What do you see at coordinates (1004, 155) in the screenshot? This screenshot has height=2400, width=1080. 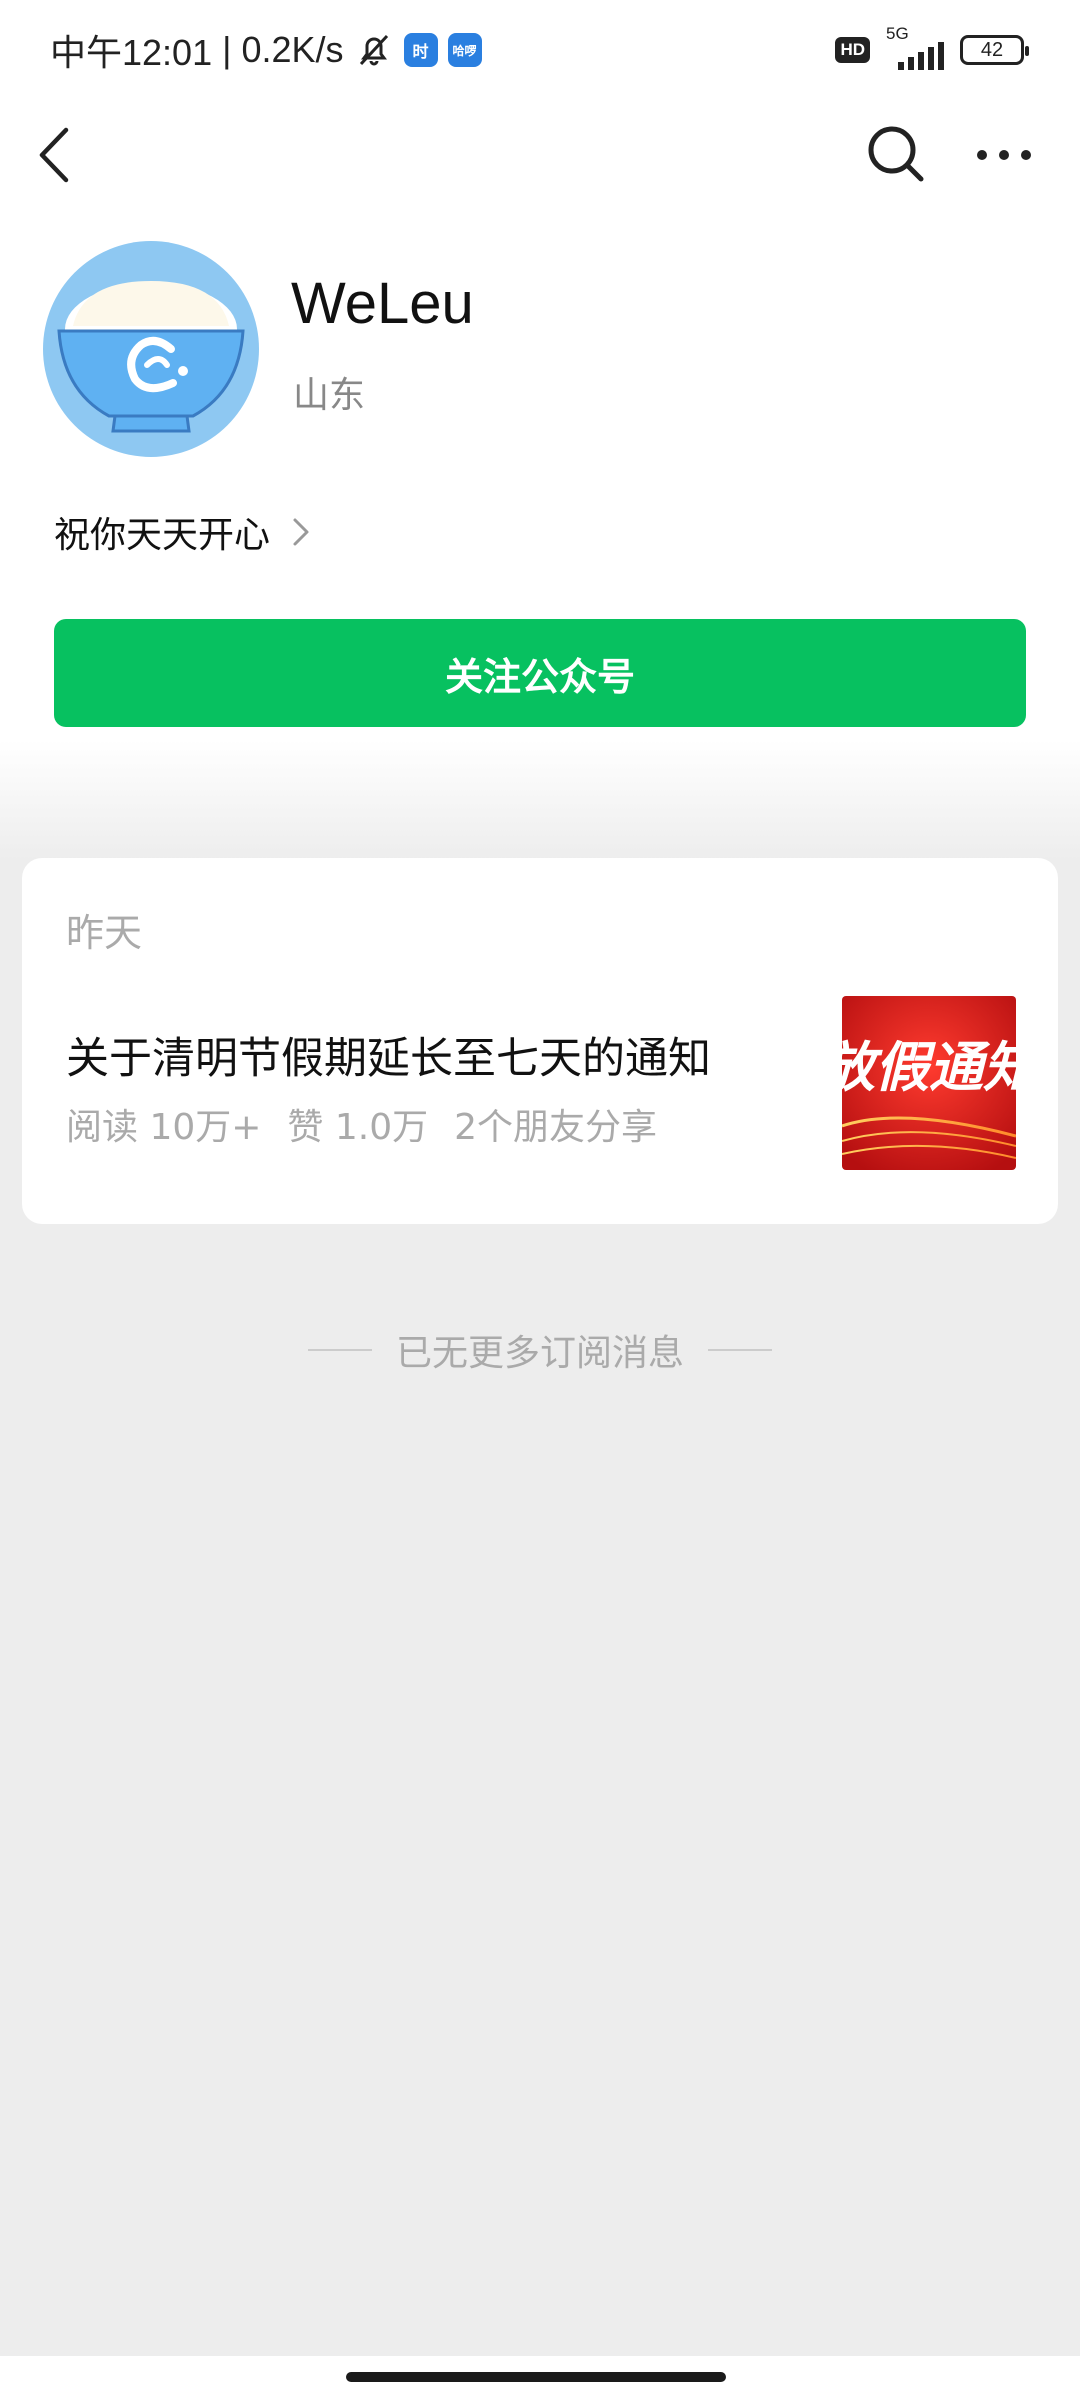 I see `more-icon` at bounding box center [1004, 155].